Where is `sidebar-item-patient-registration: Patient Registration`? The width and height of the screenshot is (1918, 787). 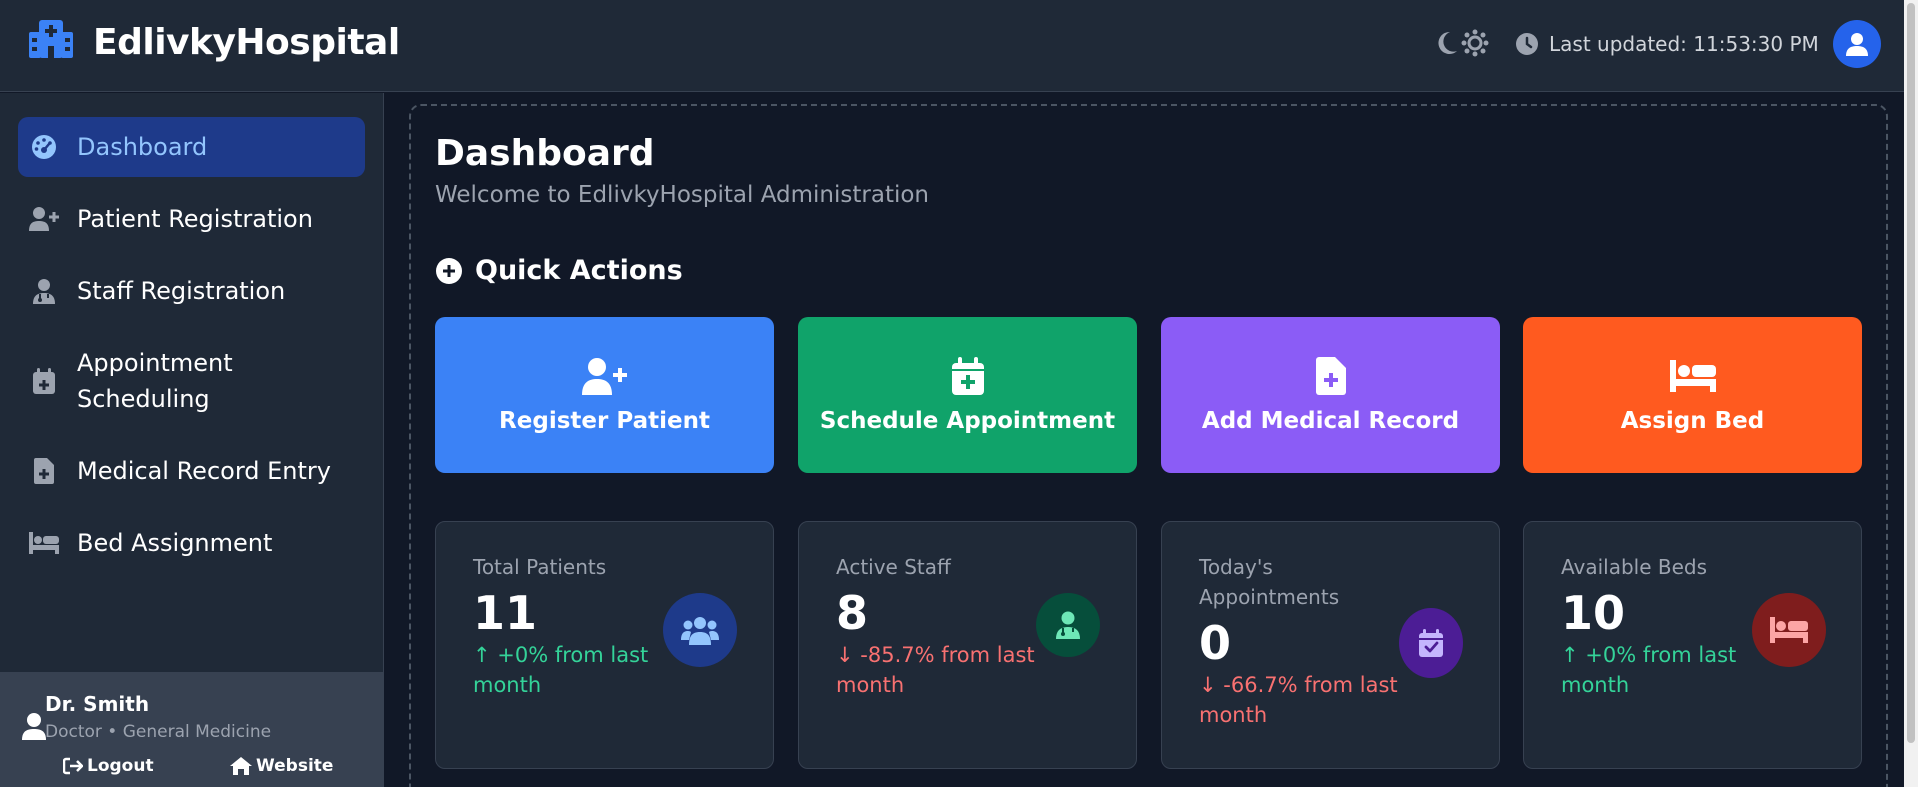 sidebar-item-patient-registration: Patient Registration is located at coordinates (191, 219).